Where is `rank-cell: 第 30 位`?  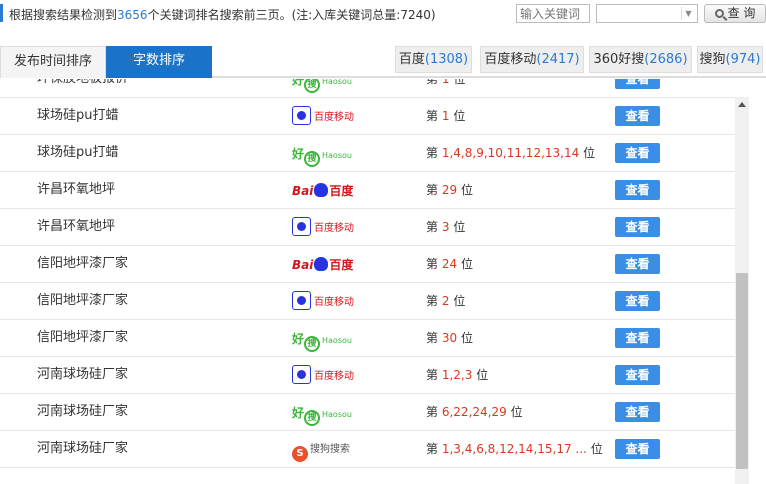 rank-cell: 第 30 位 is located at coordinates (449, 338).